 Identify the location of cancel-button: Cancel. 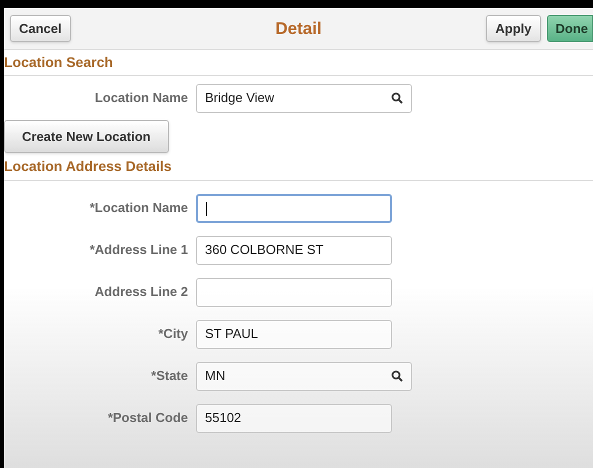
(40, 28).